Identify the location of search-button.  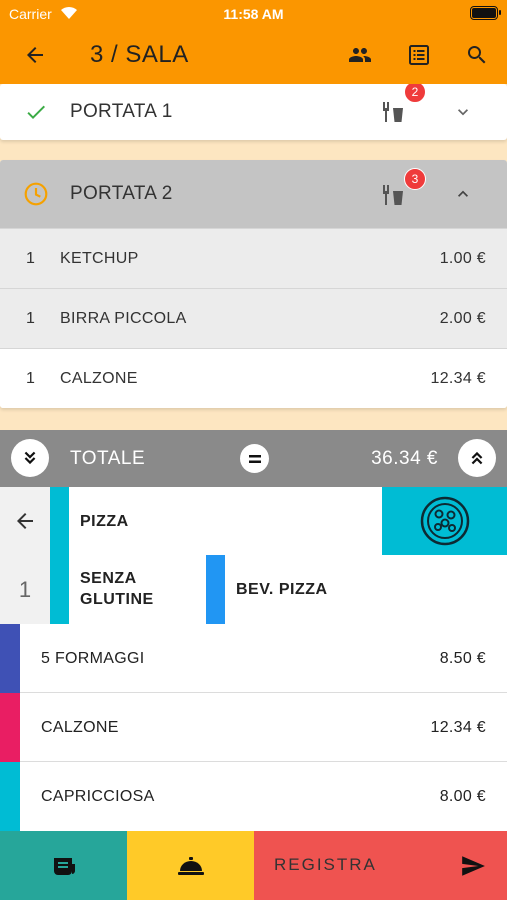
(477, 55).